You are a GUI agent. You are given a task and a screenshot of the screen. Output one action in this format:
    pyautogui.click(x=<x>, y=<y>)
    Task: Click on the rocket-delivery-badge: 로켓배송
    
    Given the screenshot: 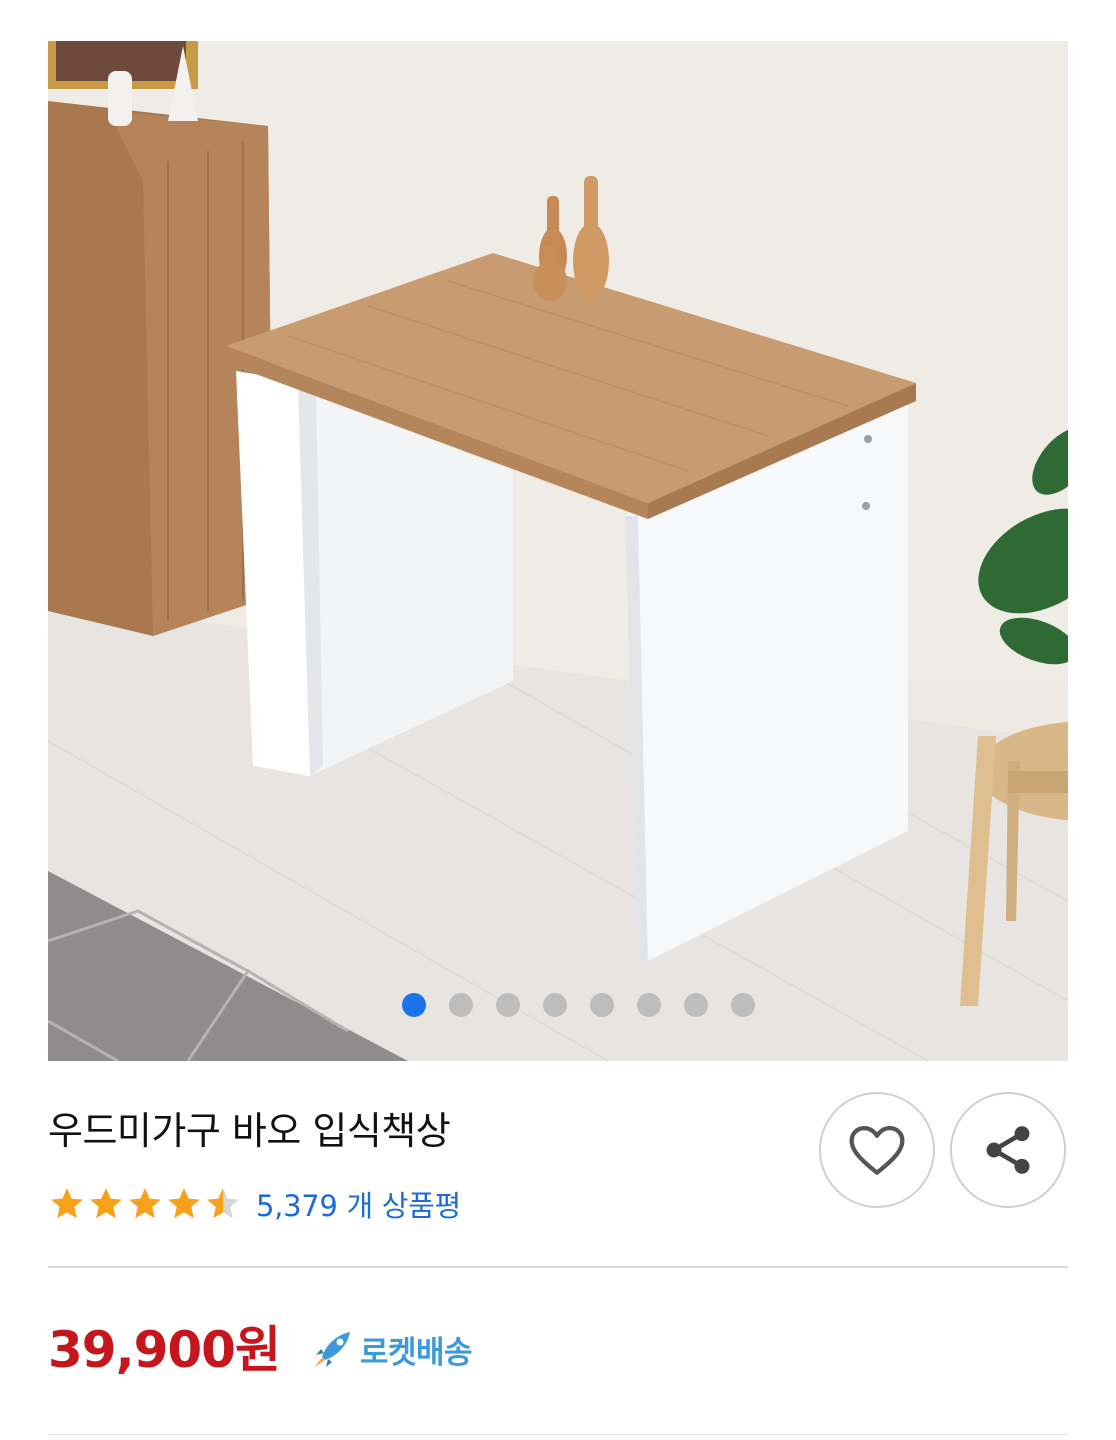 What is the action you would take?
    pyautogui.click(x=392, y=1349)
    